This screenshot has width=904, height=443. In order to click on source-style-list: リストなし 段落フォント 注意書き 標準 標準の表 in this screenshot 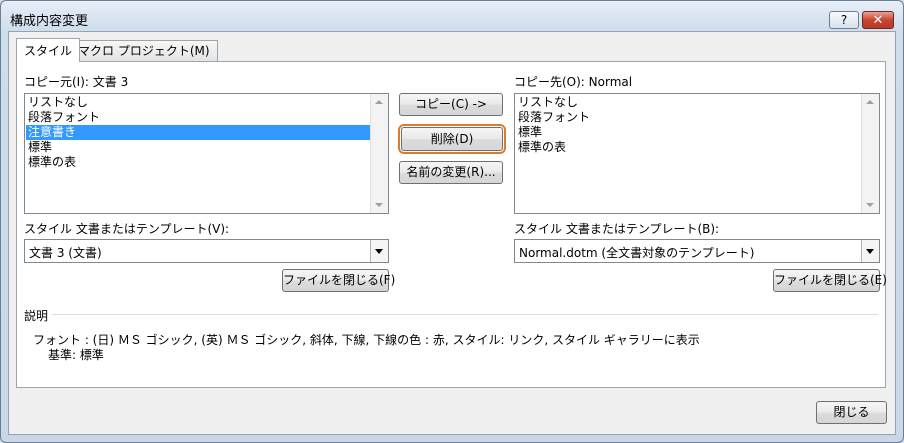, I will do `click(206, 153)`.